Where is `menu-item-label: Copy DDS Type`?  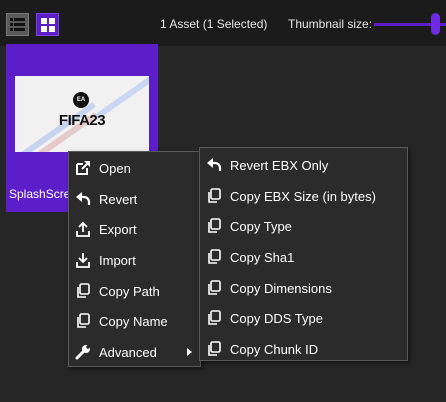 menu-item-label: Copy DDS Type is located at coordinates (276, 318).